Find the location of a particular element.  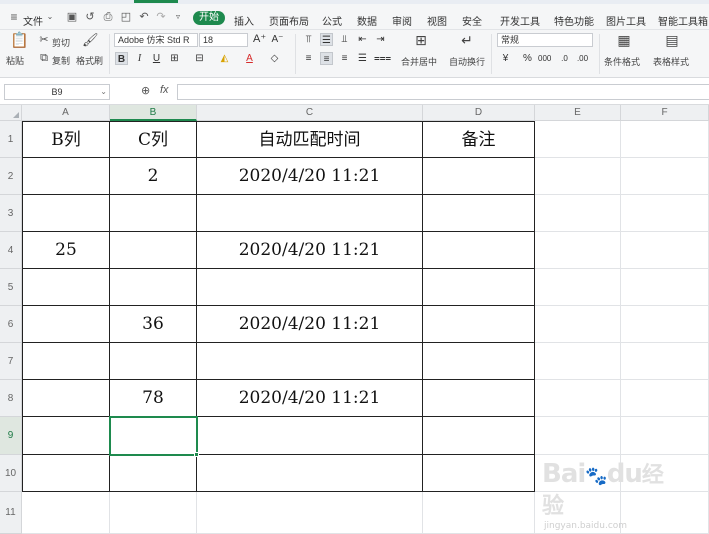

tab-page-layout: 页面布局 is located at coordinates (289, 20).